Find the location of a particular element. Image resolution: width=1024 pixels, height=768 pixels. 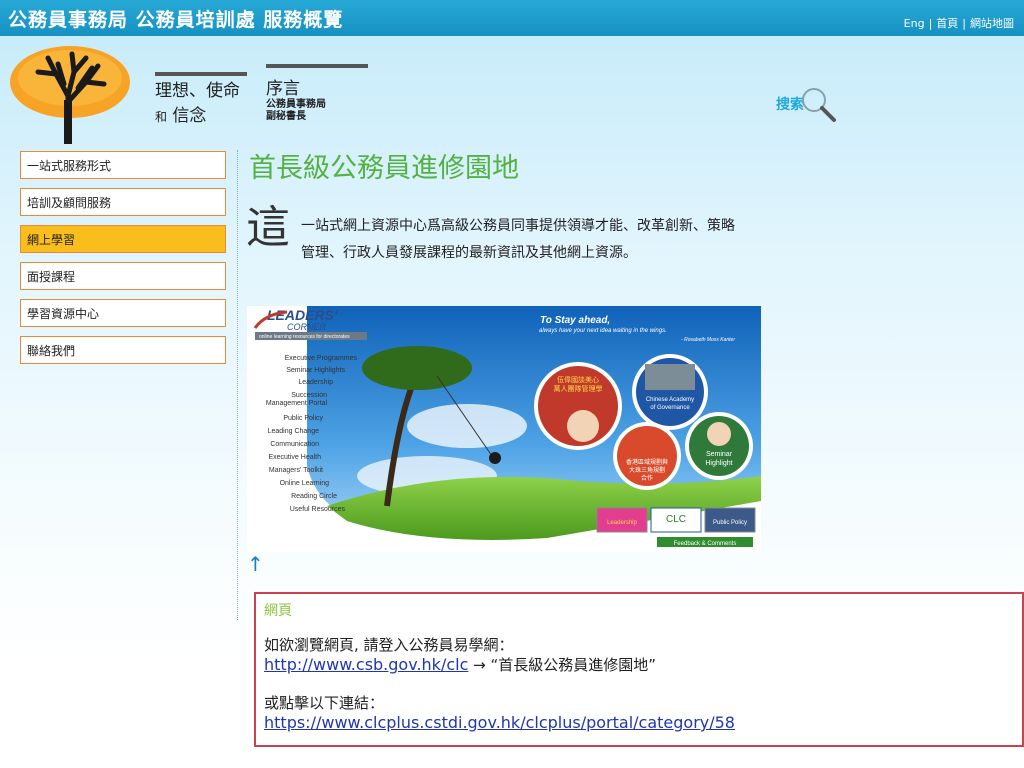

sidebar-item-training-consultancy: 培訓及顧問服務 is located at coordinates (123, 202).